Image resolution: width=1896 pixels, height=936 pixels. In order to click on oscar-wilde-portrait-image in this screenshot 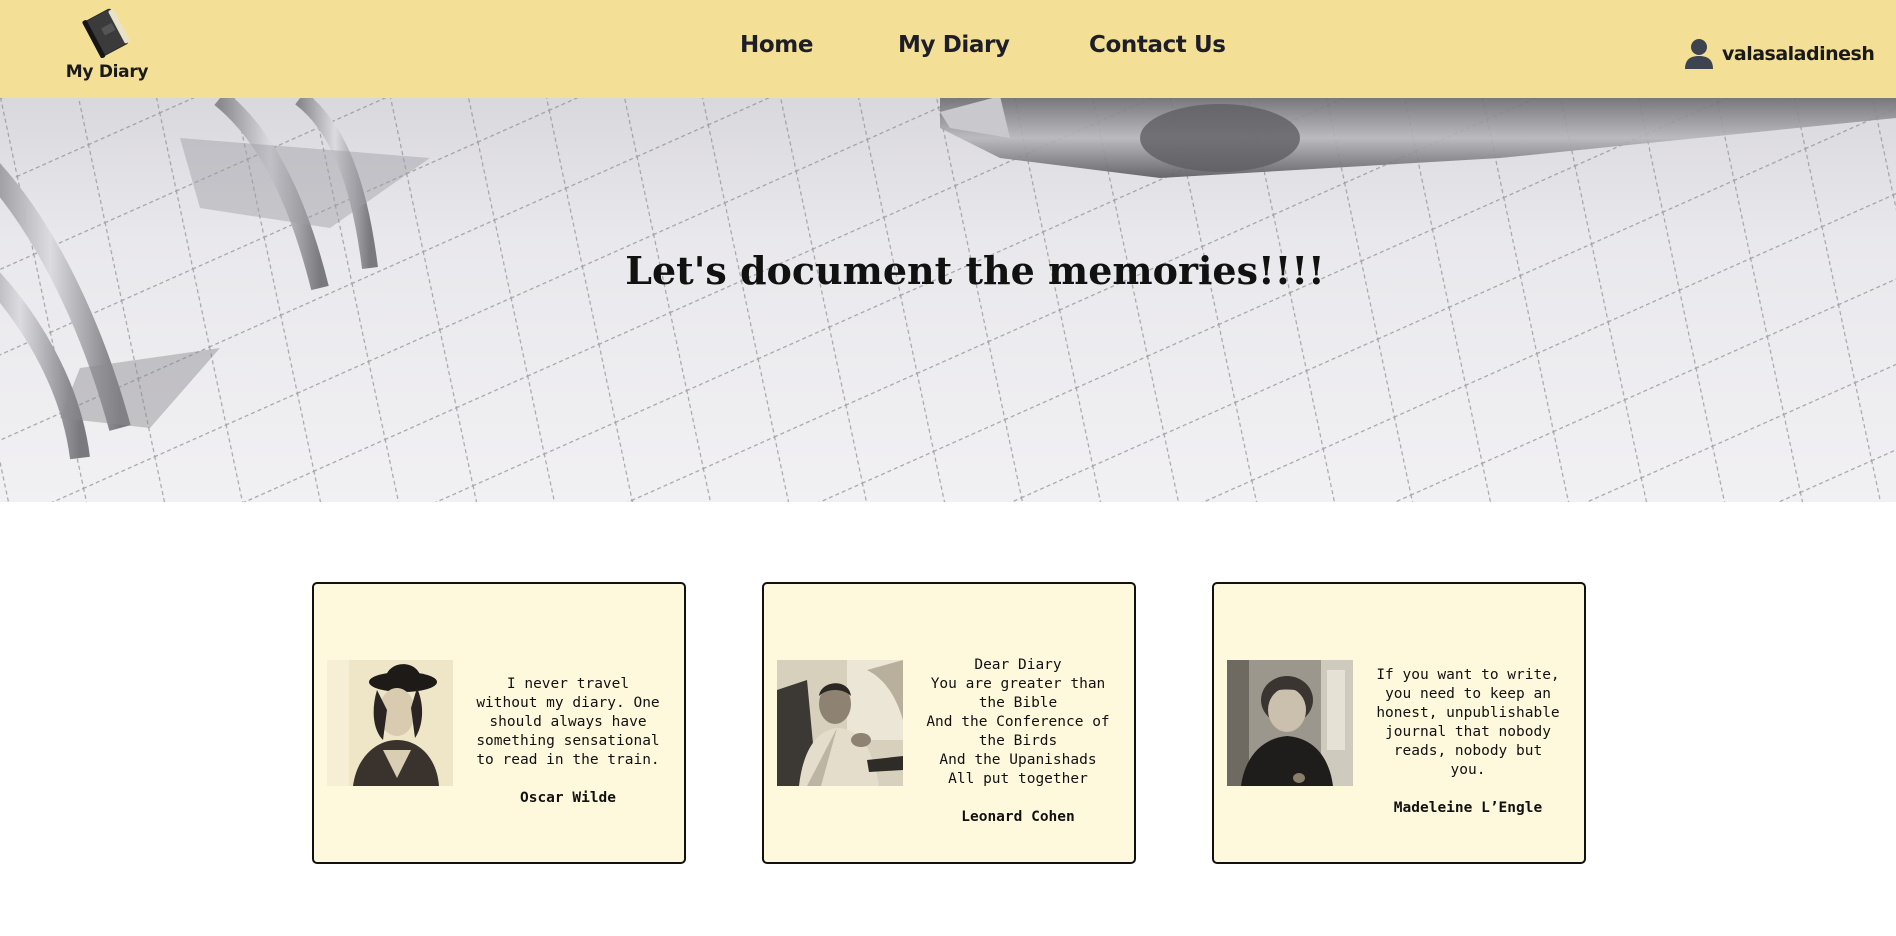, I will do `click(390, 723)`.